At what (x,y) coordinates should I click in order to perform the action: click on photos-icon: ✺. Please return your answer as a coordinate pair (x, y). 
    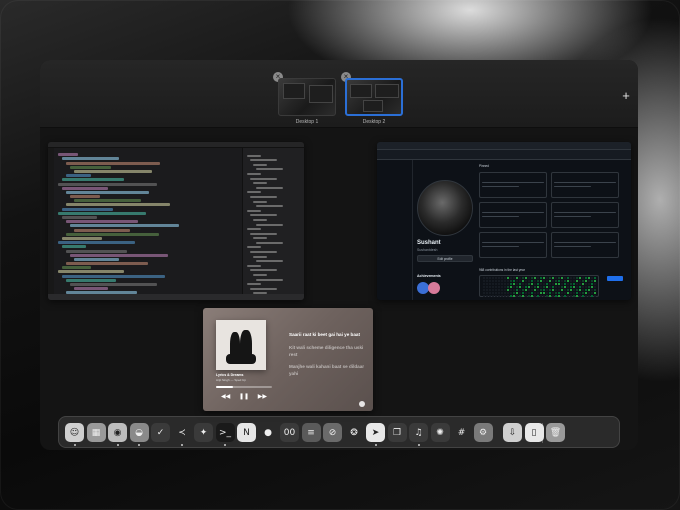
    Looking at the image, I should click on (440, 432).